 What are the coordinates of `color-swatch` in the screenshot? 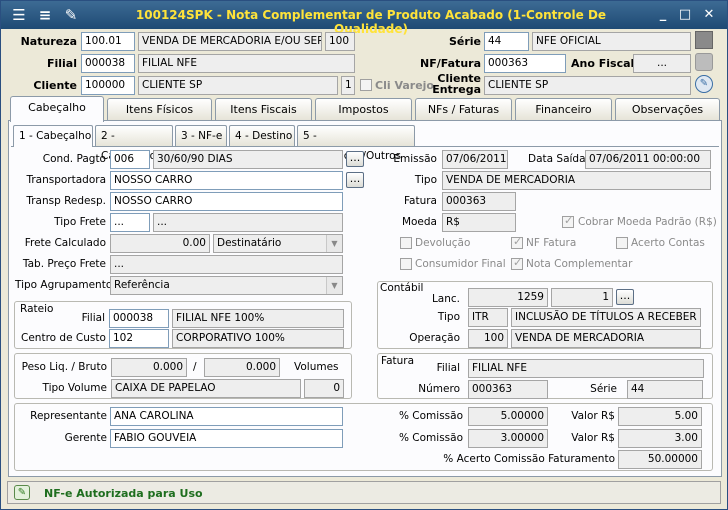 It's located at (704, 40).